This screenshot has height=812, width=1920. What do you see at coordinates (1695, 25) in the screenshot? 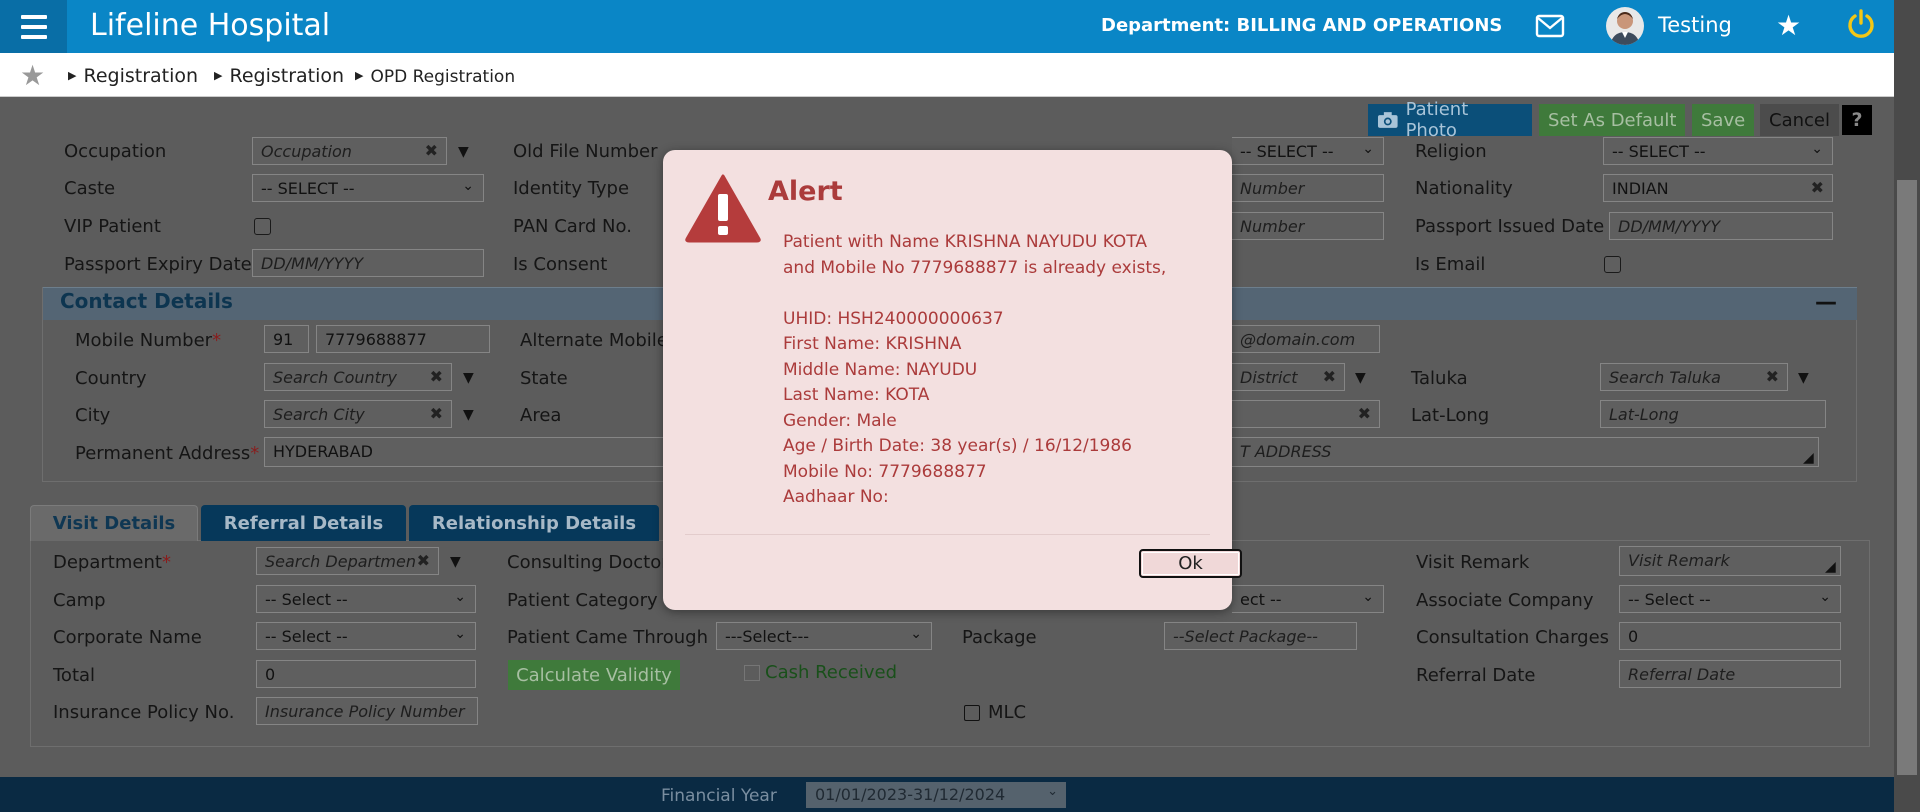
I see `user-name: Testing` at bounding box center [1695, 25].